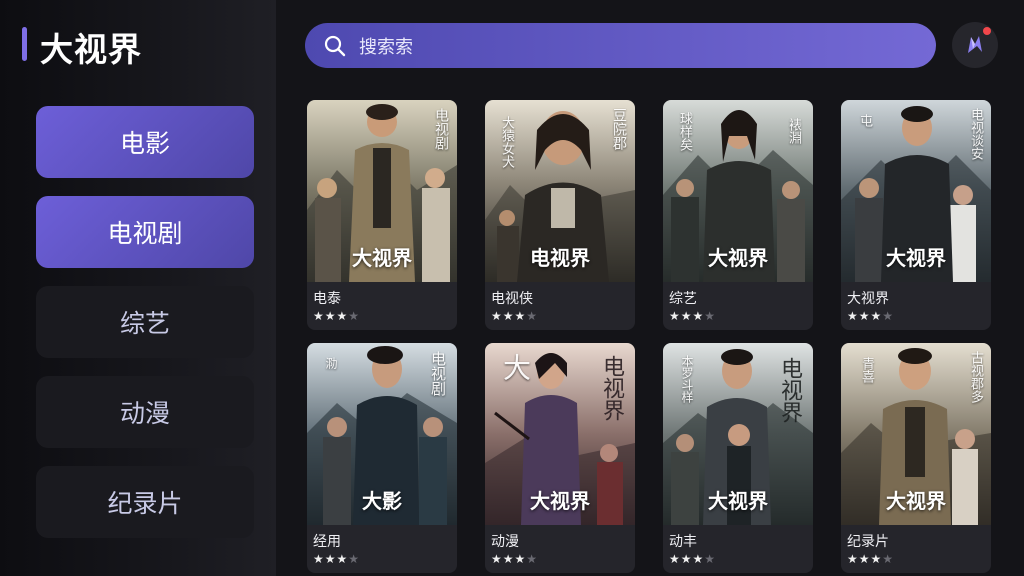 The height and width of the screenshot is (576, 1024). Describe the element at coordinates (866, 370) in the screenshot. I see `poster-side-text-left: 青喜` at that location.